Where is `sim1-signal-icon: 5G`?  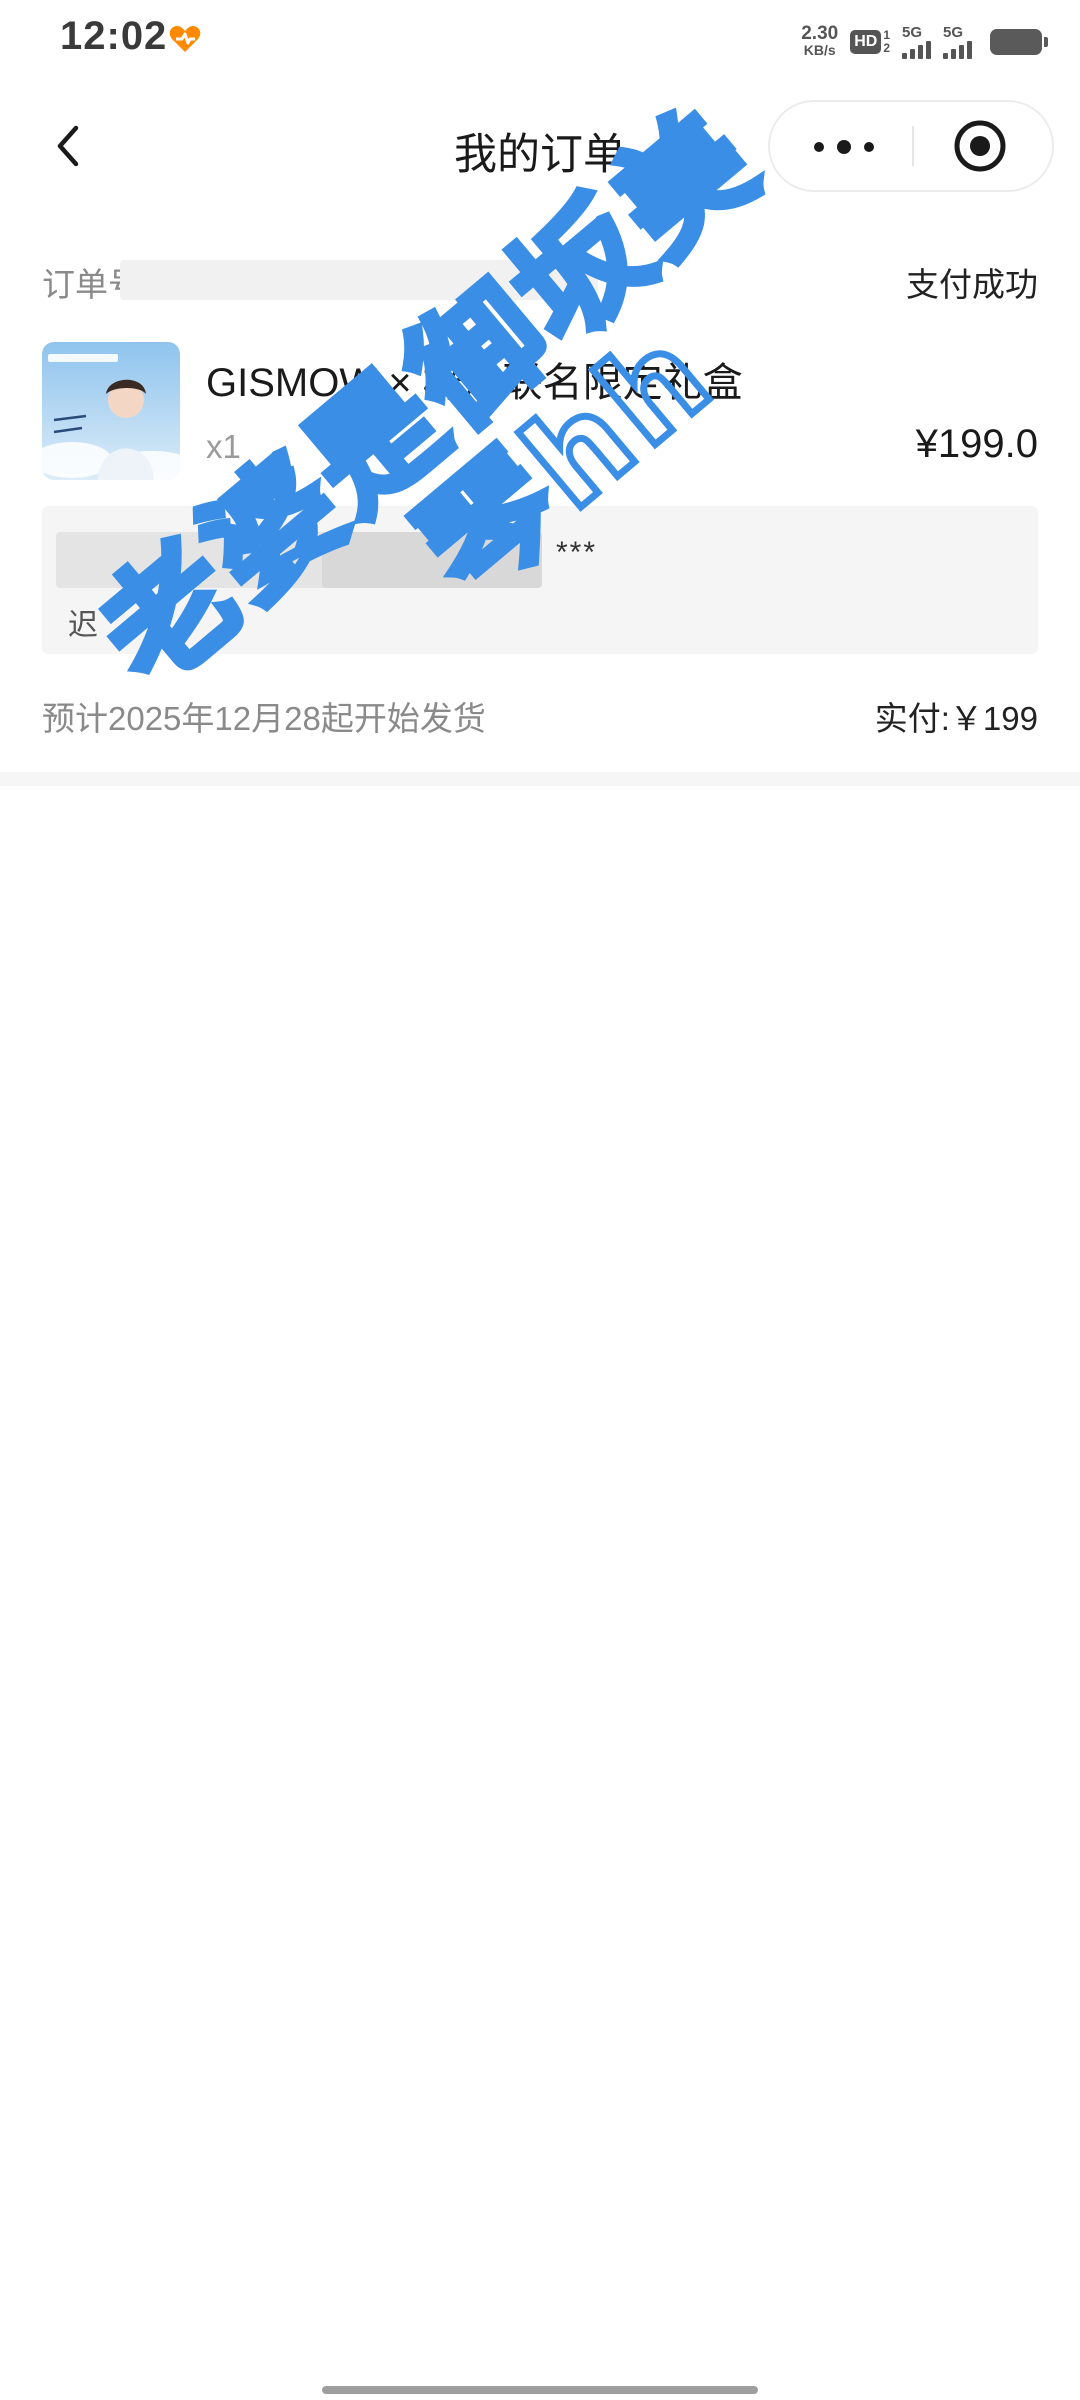 sim1-signal-icon: 5G is located at coordinates (916, 42).